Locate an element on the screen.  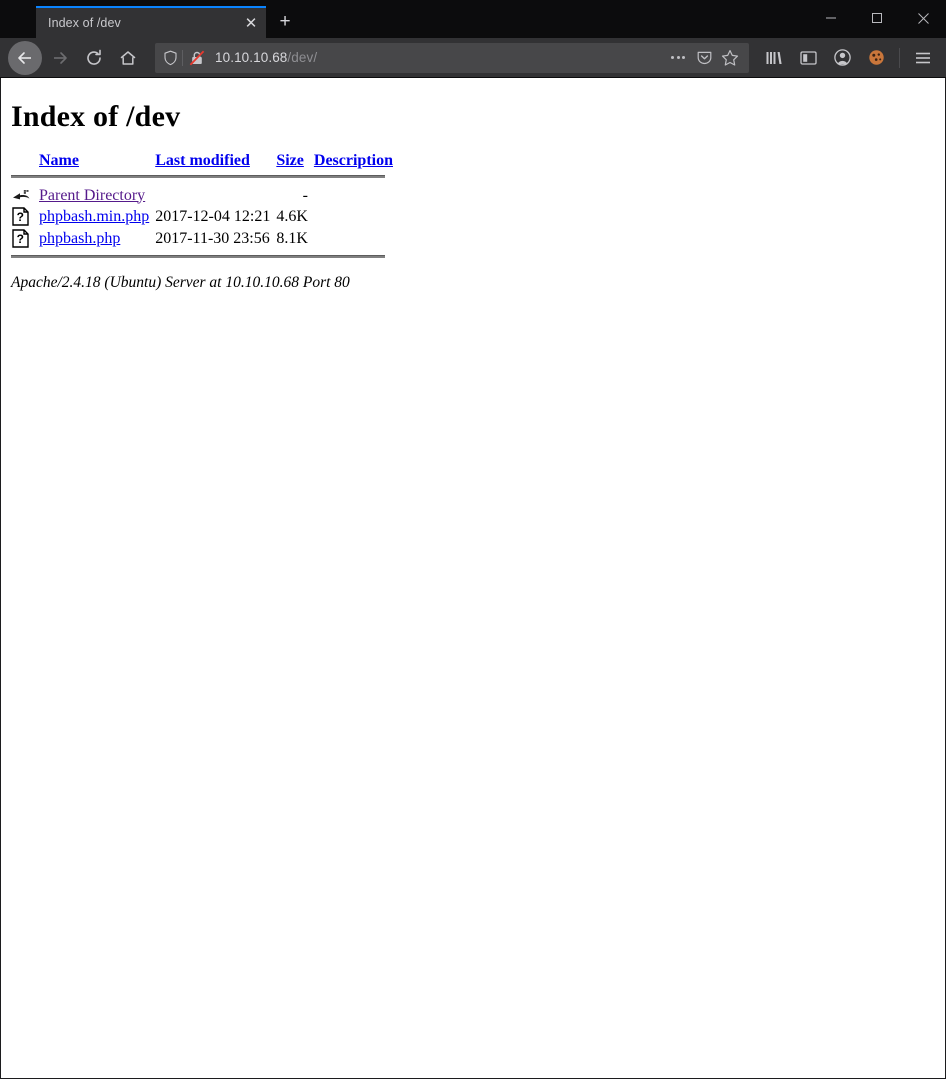
reload-icon is located at coordinates (94, 57).